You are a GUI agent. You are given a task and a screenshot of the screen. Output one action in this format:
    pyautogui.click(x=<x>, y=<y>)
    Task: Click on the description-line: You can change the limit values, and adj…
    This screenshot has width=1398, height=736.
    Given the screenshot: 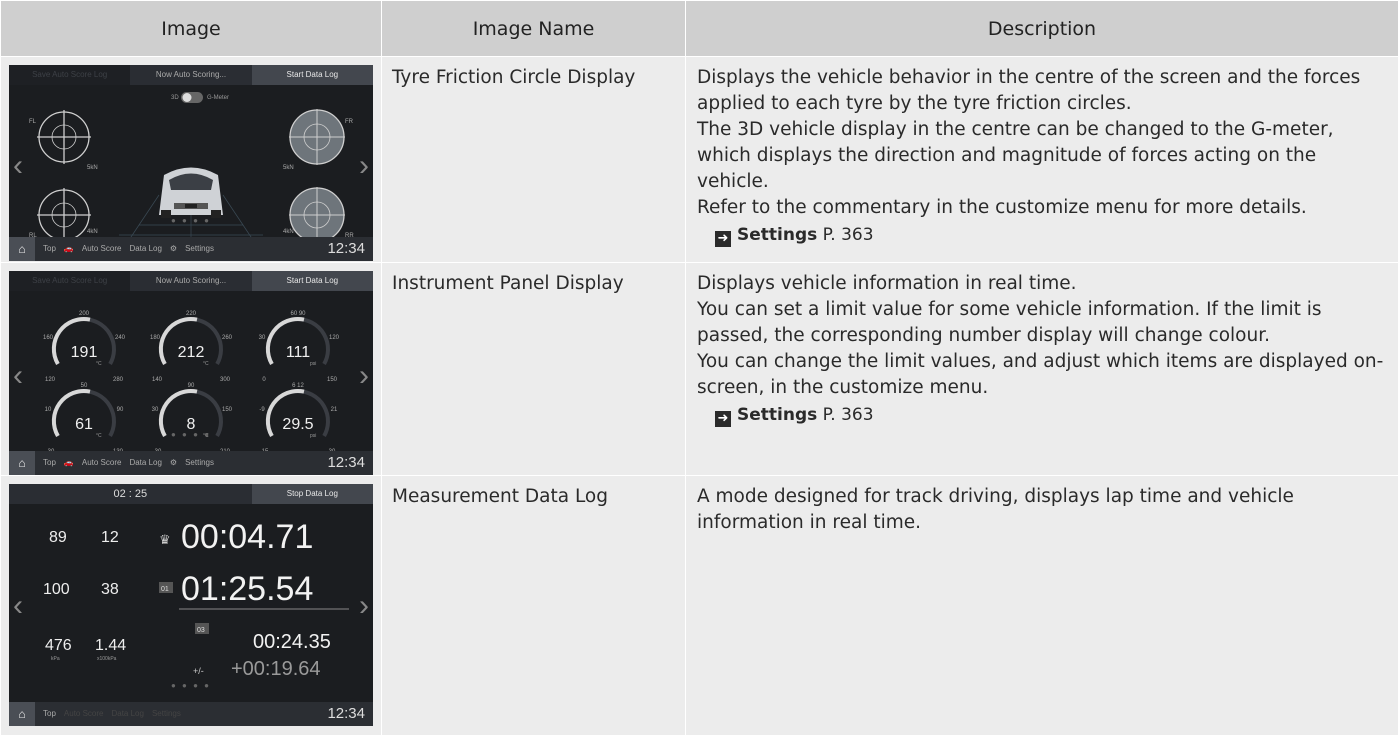 What is the action you would take?
    pyautogui.click(x=1040, y=374)
    